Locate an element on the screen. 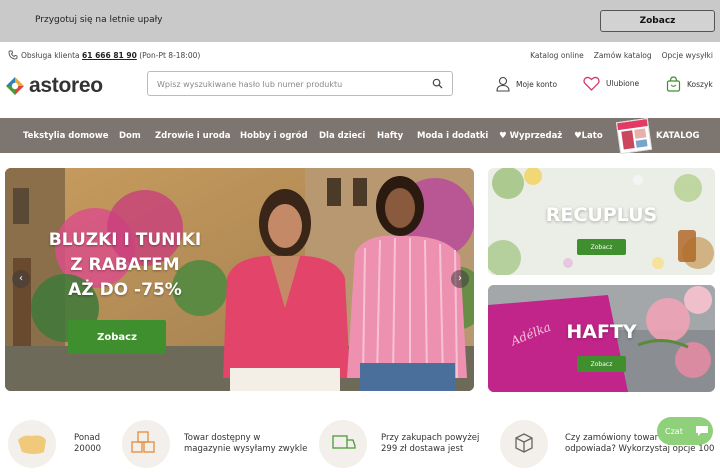 This screenshot has height=472, width=720. embroidery-see-button: Zobacz is located at coordinates (601, 364).